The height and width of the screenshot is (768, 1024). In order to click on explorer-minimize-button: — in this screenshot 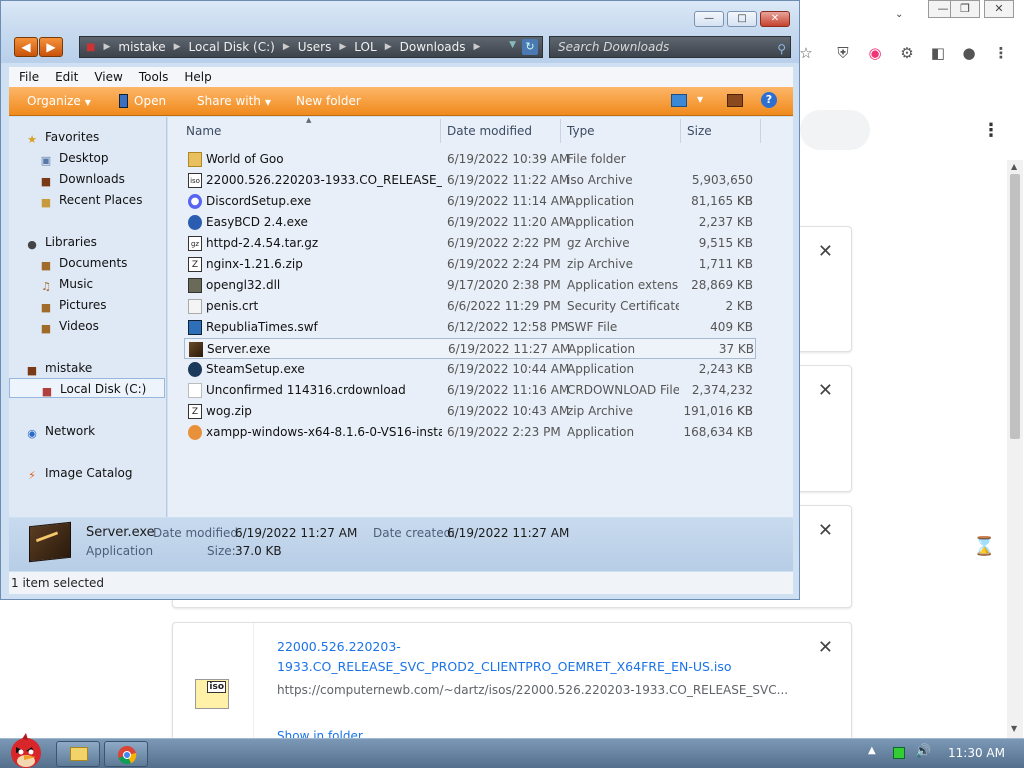, I will do `click(709, 19)`.